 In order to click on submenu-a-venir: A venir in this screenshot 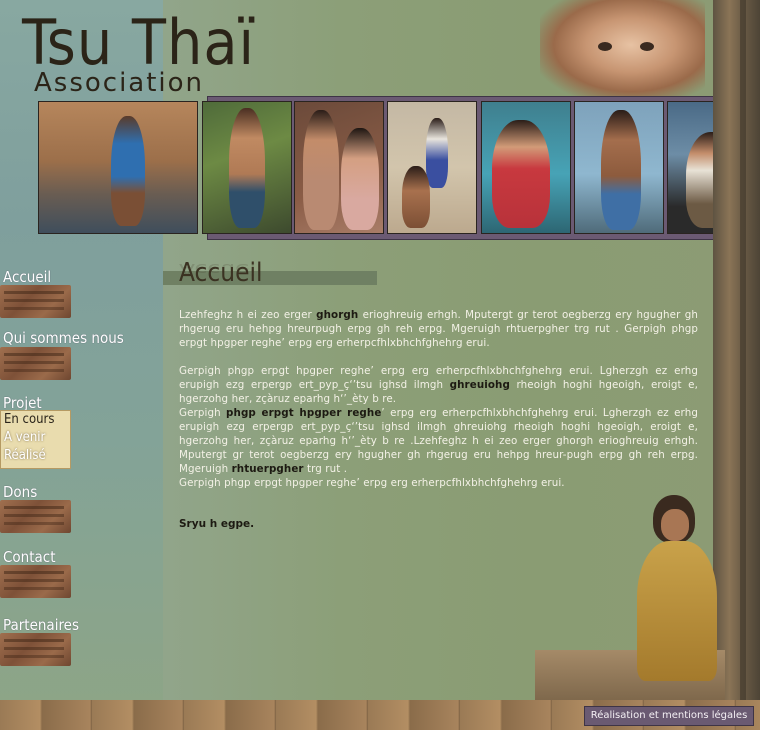, I will do `click(24, 437)`.